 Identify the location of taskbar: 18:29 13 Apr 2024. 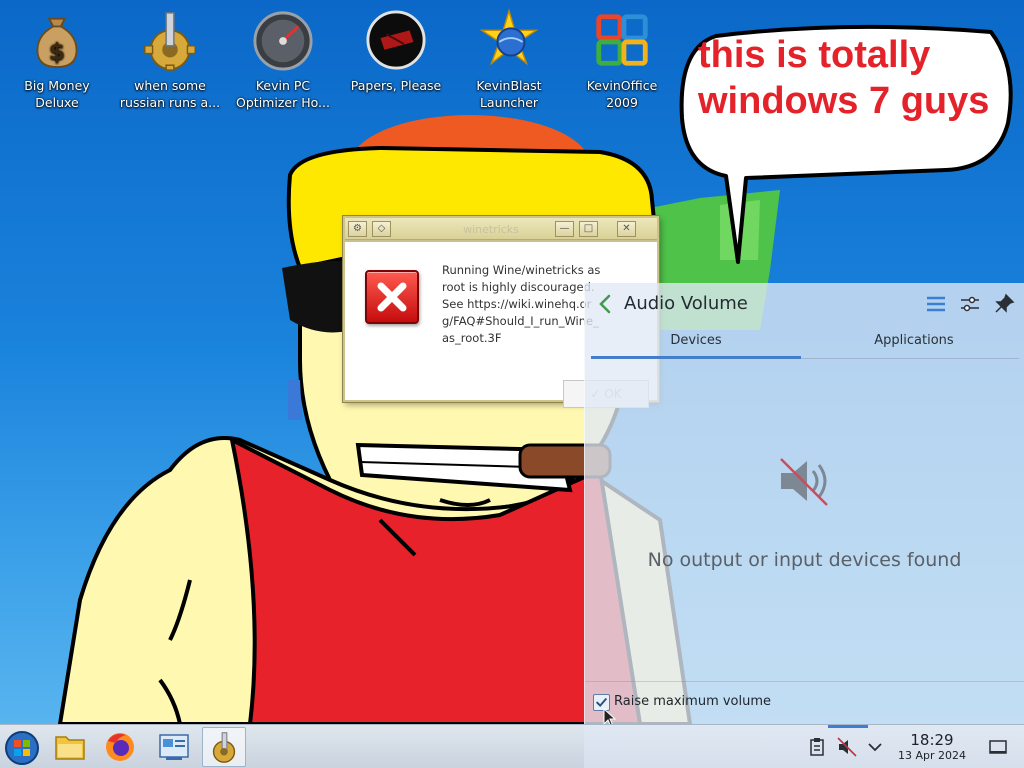
(512, 746).